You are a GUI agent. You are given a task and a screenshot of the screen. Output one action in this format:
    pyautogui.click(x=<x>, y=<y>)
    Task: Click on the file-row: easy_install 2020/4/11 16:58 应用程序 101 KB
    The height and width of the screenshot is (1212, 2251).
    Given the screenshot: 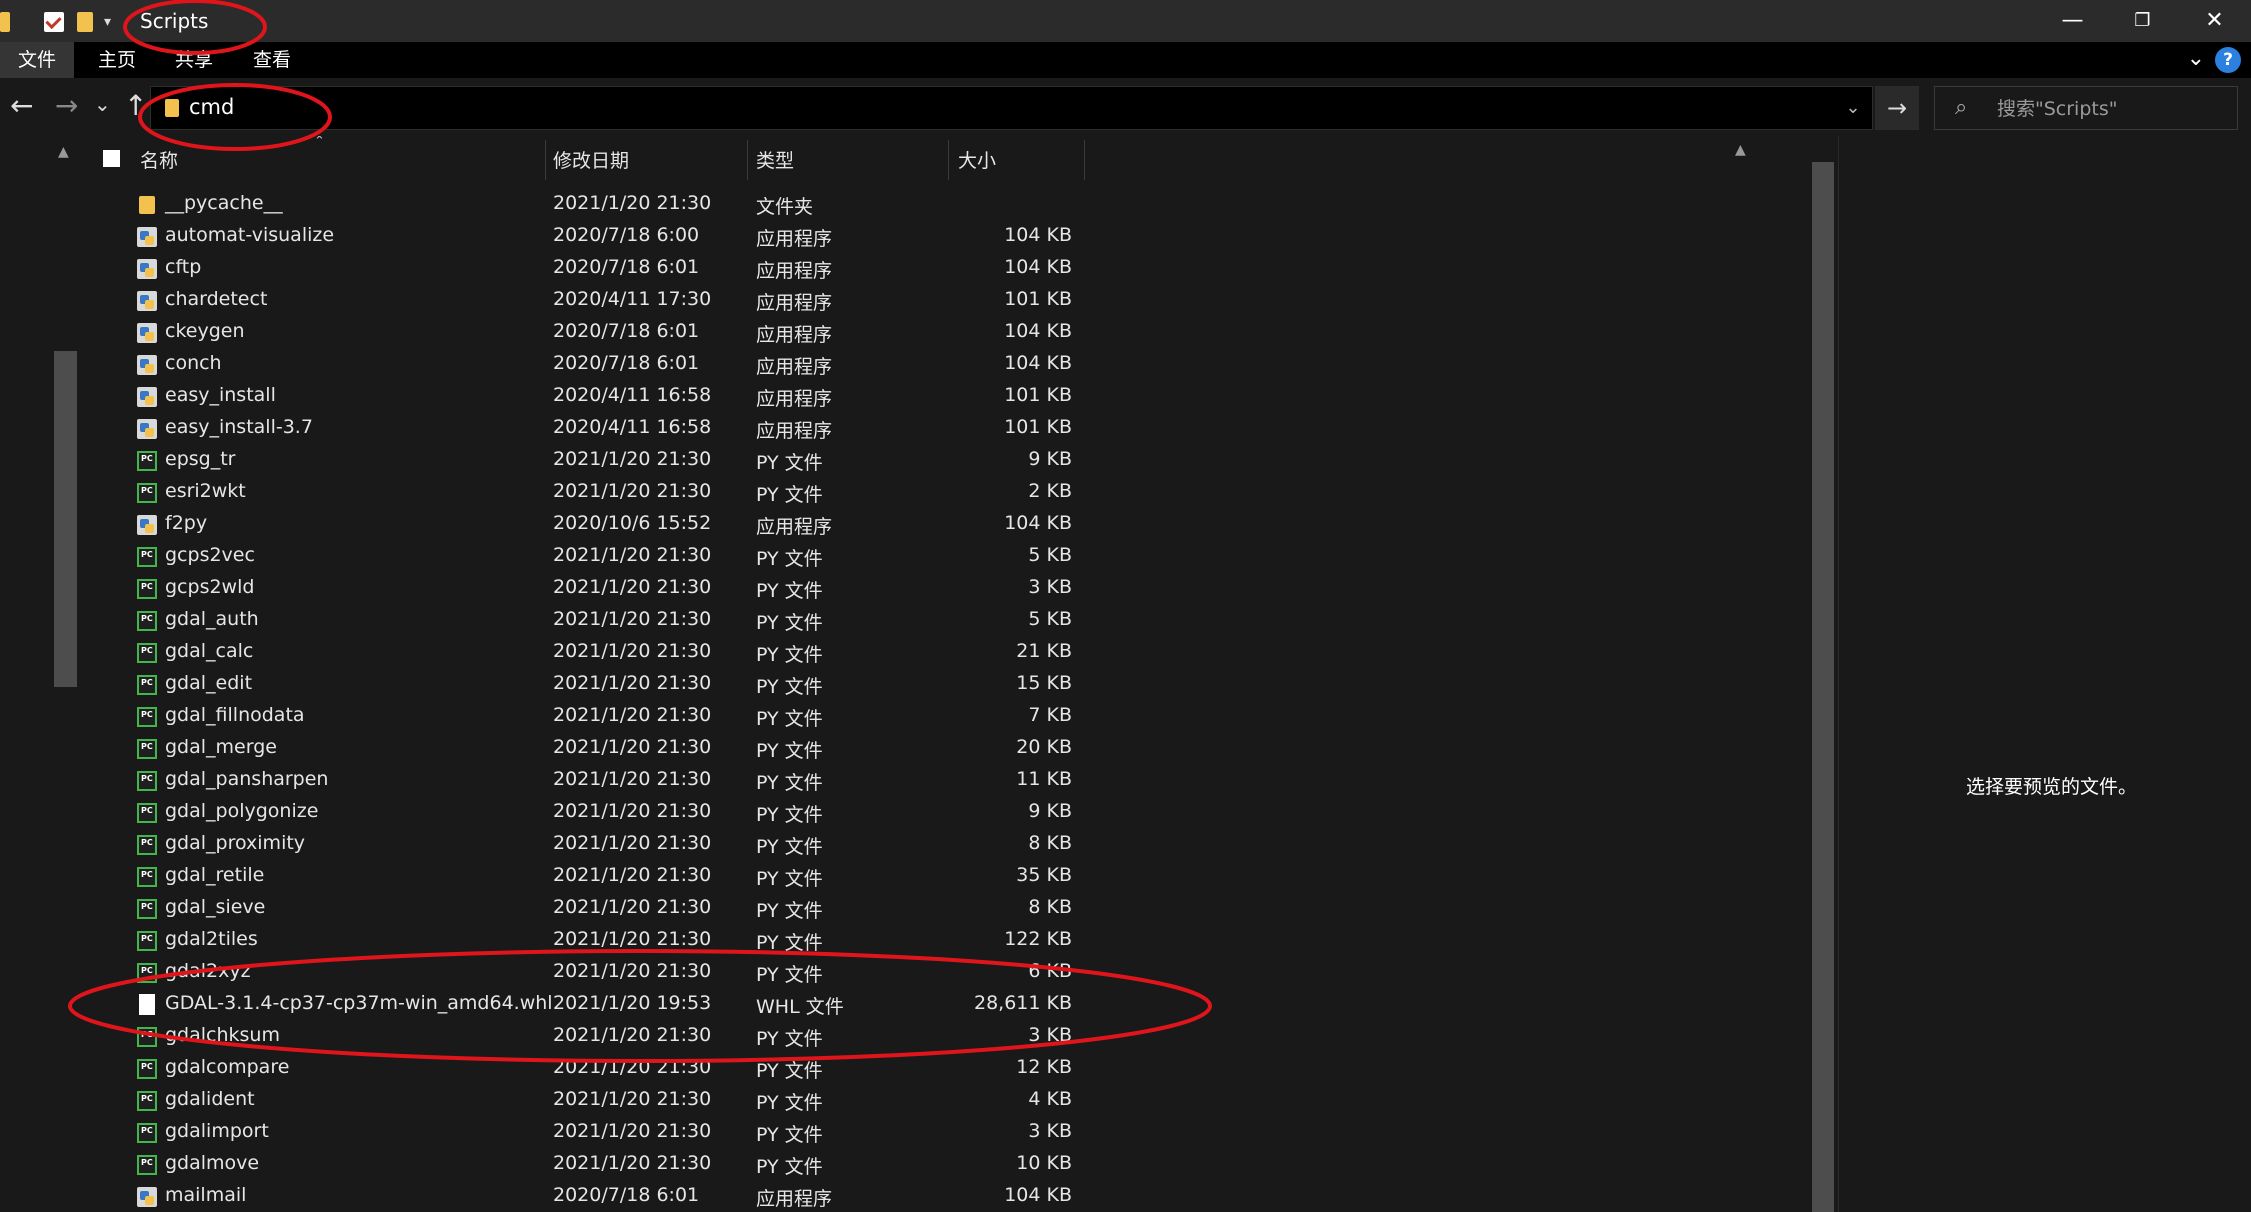 What is the action you would take?
    pyautogui.click(x=932, y=397)
    